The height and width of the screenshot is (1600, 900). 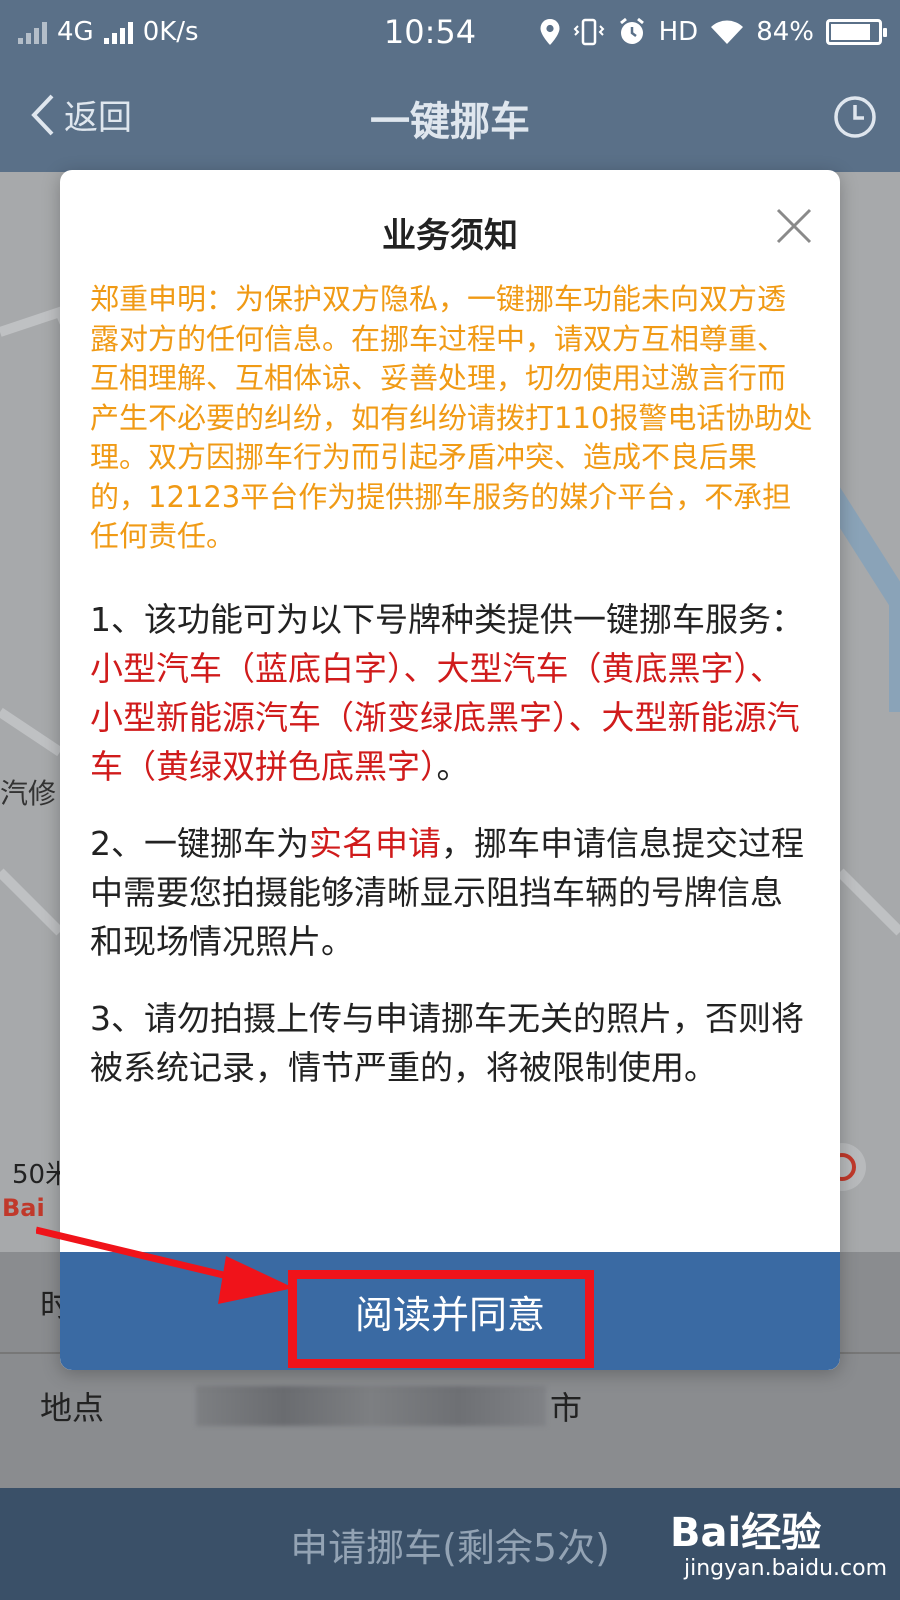 What do you see at coordinates (75, 32) in the screenshot?
I see `network-type: 4G` at bounding box center [75, 32].